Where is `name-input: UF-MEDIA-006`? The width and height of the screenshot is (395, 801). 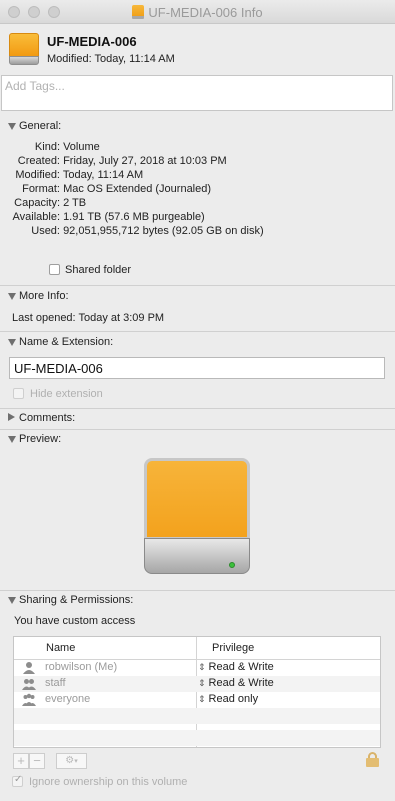
name-input: UF-MEDIA-006 is located at coordinates (197, 368).